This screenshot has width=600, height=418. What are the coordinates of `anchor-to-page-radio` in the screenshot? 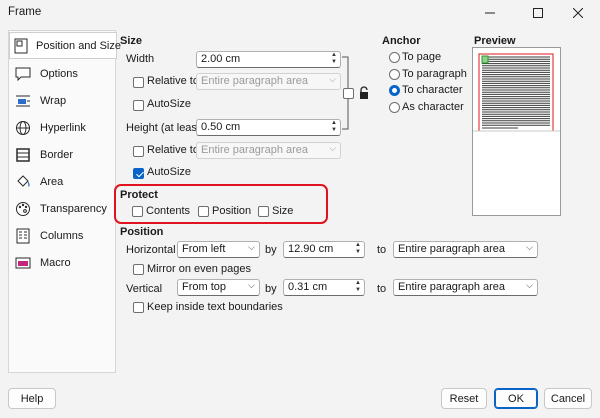 It's located at (394, 57).